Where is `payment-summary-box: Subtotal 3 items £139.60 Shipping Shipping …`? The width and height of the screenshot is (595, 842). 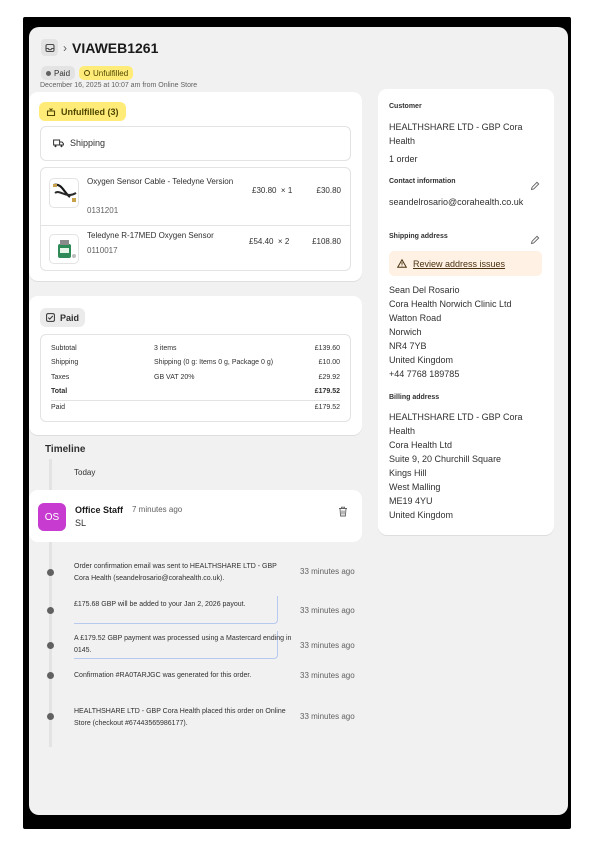
payment-summary-box: Subtotal 3 items £139.60 Shipping Shipping … is located at coordinates (195, 378).